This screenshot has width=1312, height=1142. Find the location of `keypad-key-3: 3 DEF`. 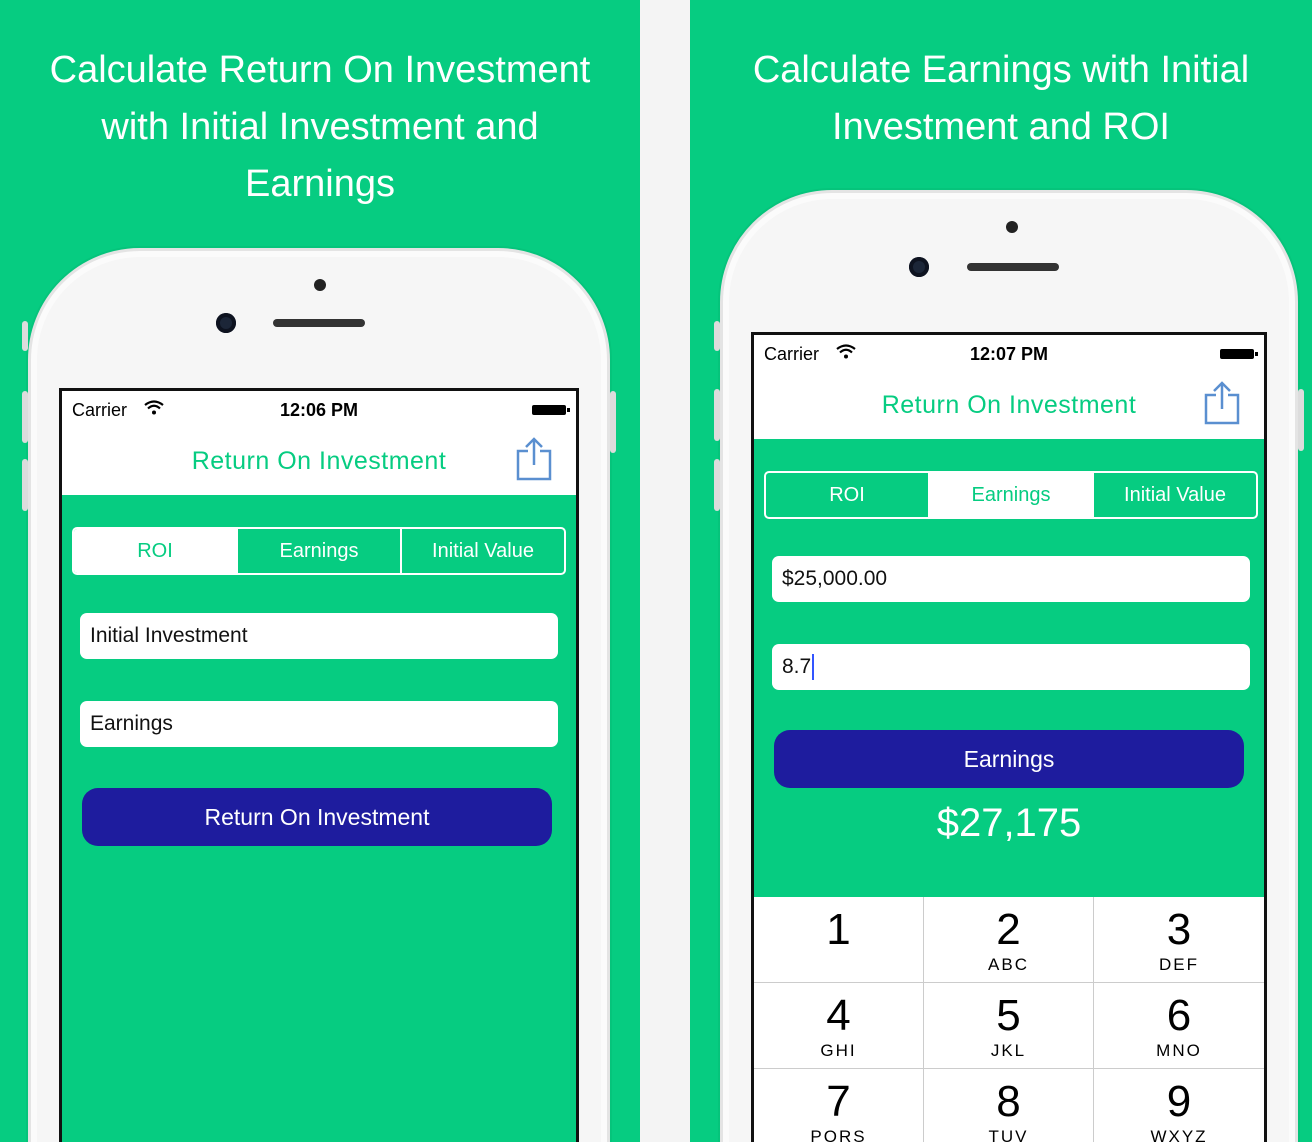

keypad-key-3: 3 DEF is located at coordinates (1179, 940).